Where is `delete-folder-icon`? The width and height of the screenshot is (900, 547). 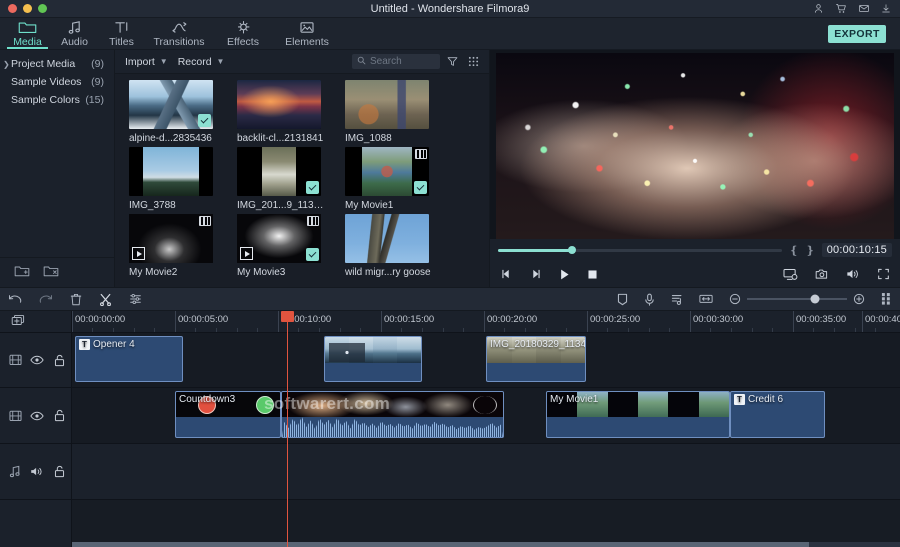
delete-folder-icon is located at coordinates (51, 272).